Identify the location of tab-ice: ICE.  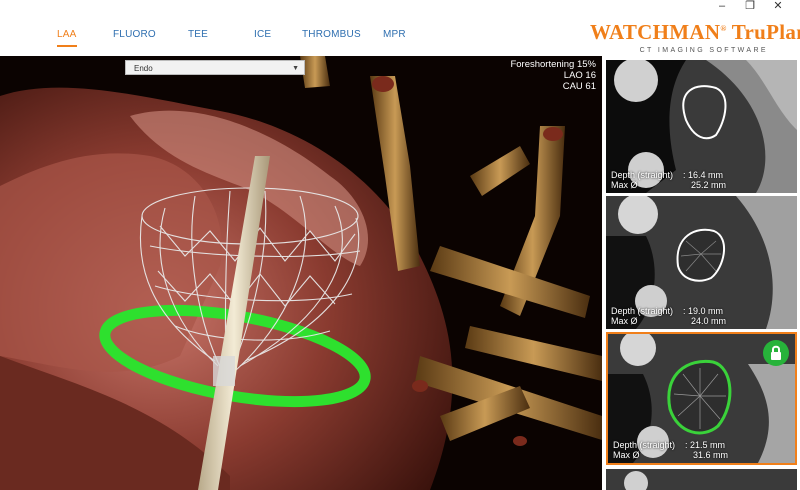
(262, 34).